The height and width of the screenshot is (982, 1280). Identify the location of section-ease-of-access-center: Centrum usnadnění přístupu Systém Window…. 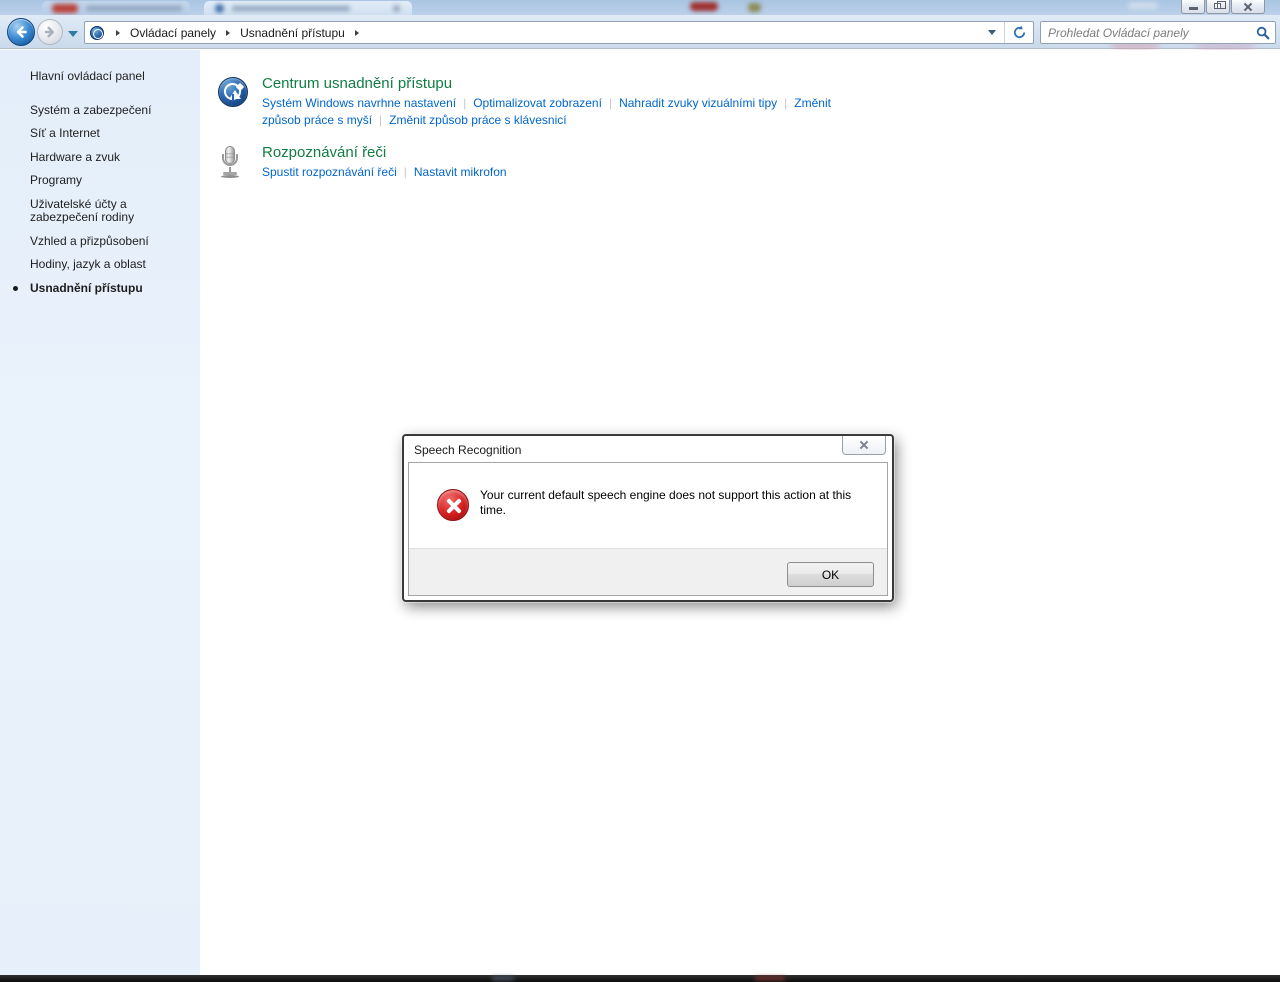
(749, 89).